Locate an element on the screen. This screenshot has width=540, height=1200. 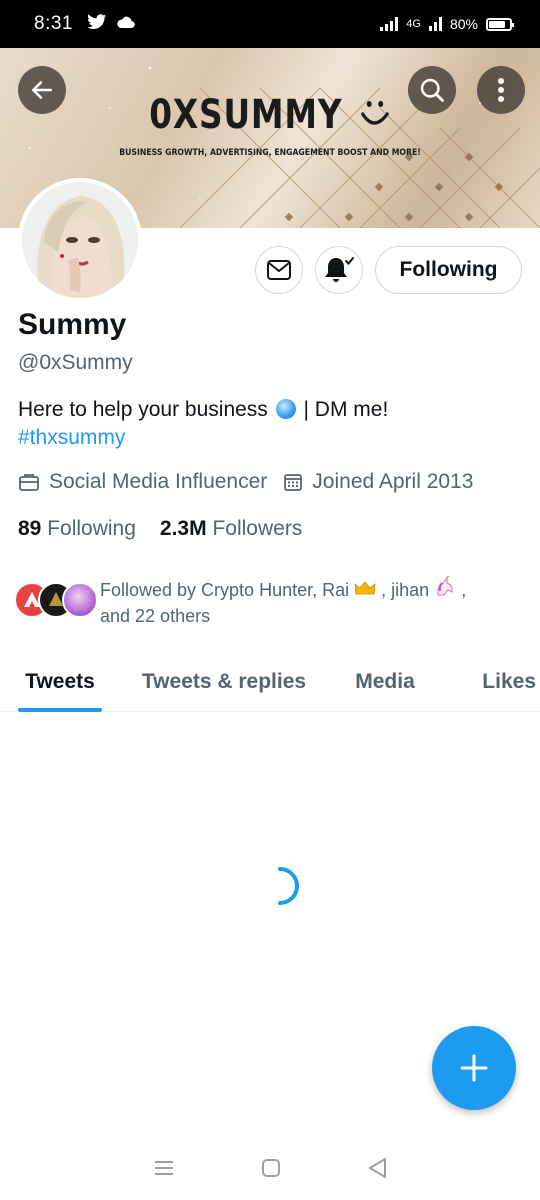
status-bar: 8:31 4G 80% is located at coordinates (270, 24).